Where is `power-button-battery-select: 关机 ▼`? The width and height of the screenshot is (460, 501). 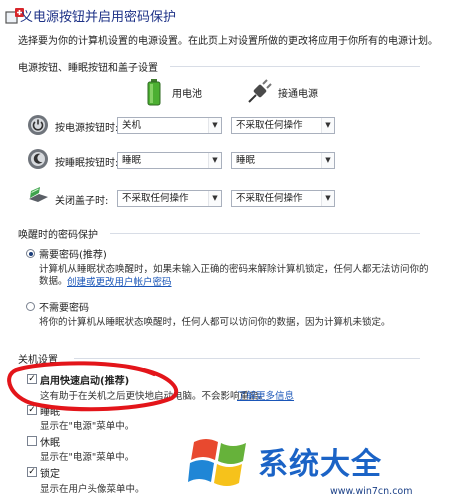 power-button-battery-select: 关机 ▼ is located at coordinates (169, 125).